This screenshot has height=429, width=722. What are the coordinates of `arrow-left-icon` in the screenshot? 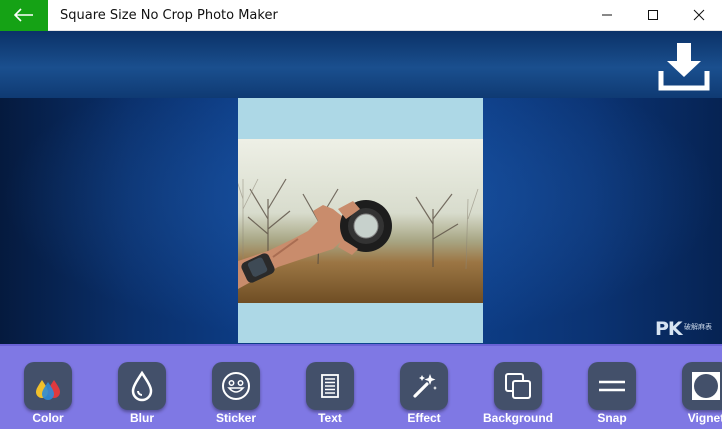 It's located at (23, 15).